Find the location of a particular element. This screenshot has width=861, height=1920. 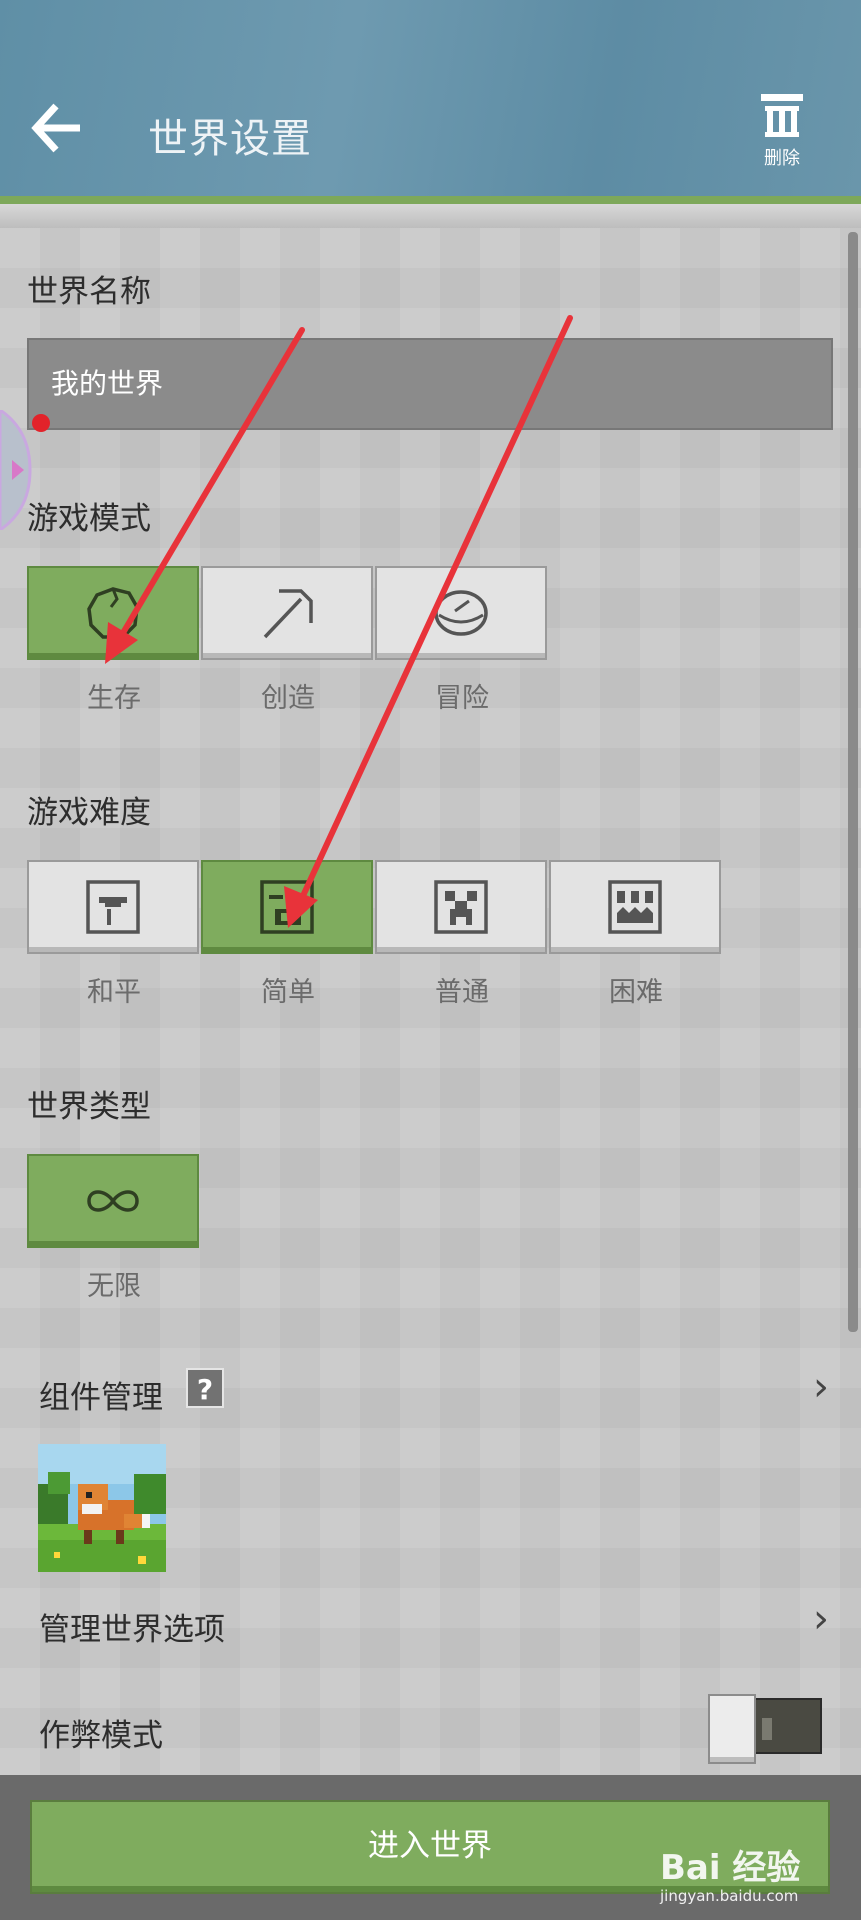

scrollbar is located at coordinates (853, 782).